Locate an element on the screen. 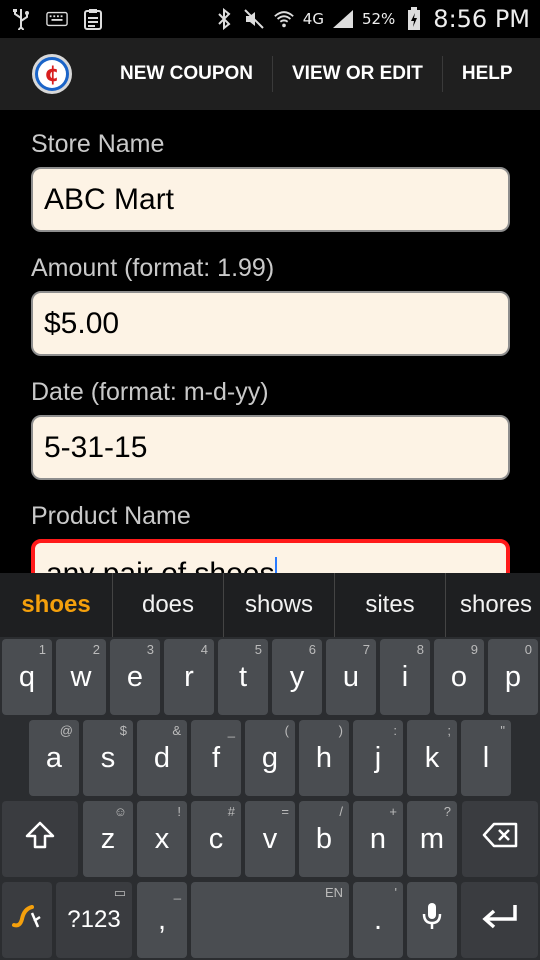 The height and width of the screenshot is (960, 540). key-f: _ f is located at coordinates (216, 758).